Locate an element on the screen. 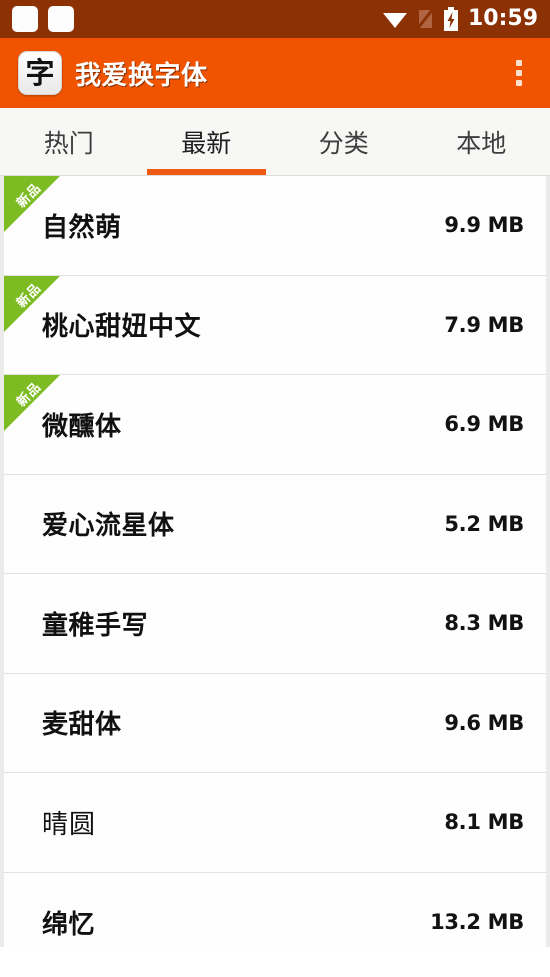 The image size is (550, 977). status-bar-clock: 10:59 is located at coordinates (502, 18).